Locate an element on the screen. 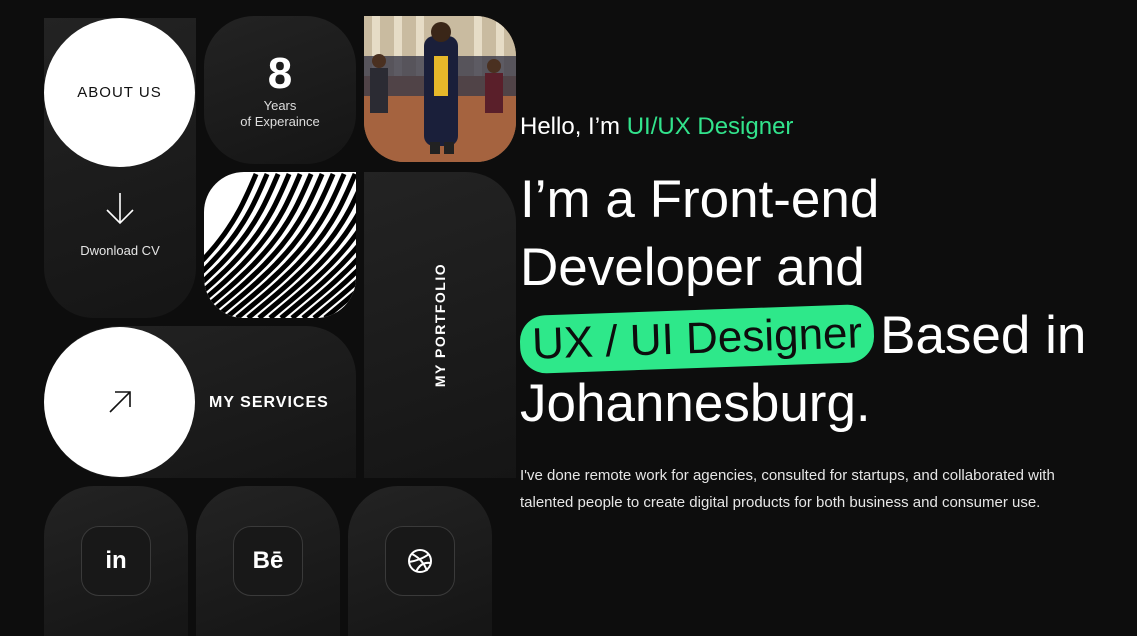 The image size is (1137, 636). experience-number: 8 is located at coordinates (280, 73).